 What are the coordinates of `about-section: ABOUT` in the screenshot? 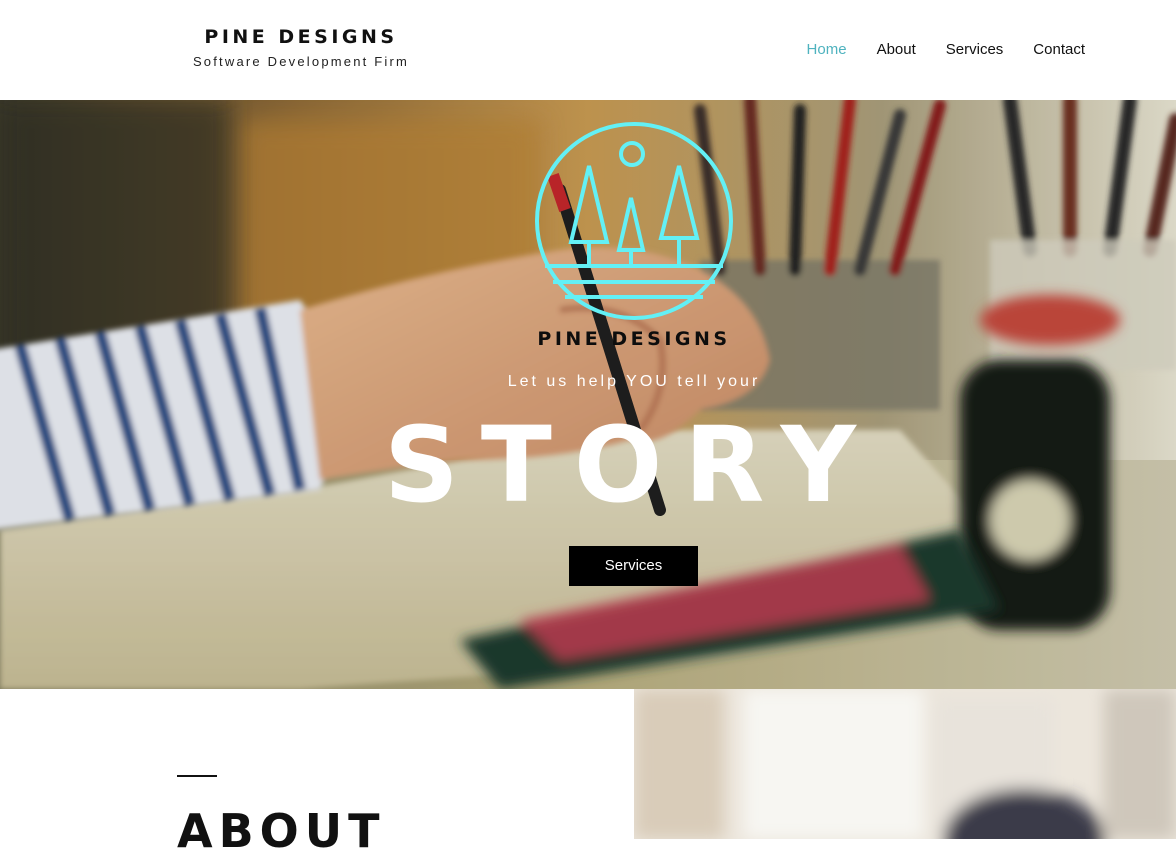 It's located at (317, 773).